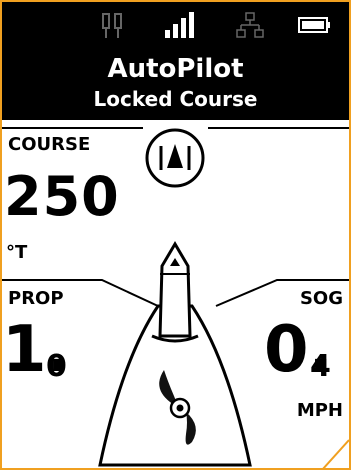 The image size is (351, 470). I want to click on course-unit: °T, so click(17, 252).